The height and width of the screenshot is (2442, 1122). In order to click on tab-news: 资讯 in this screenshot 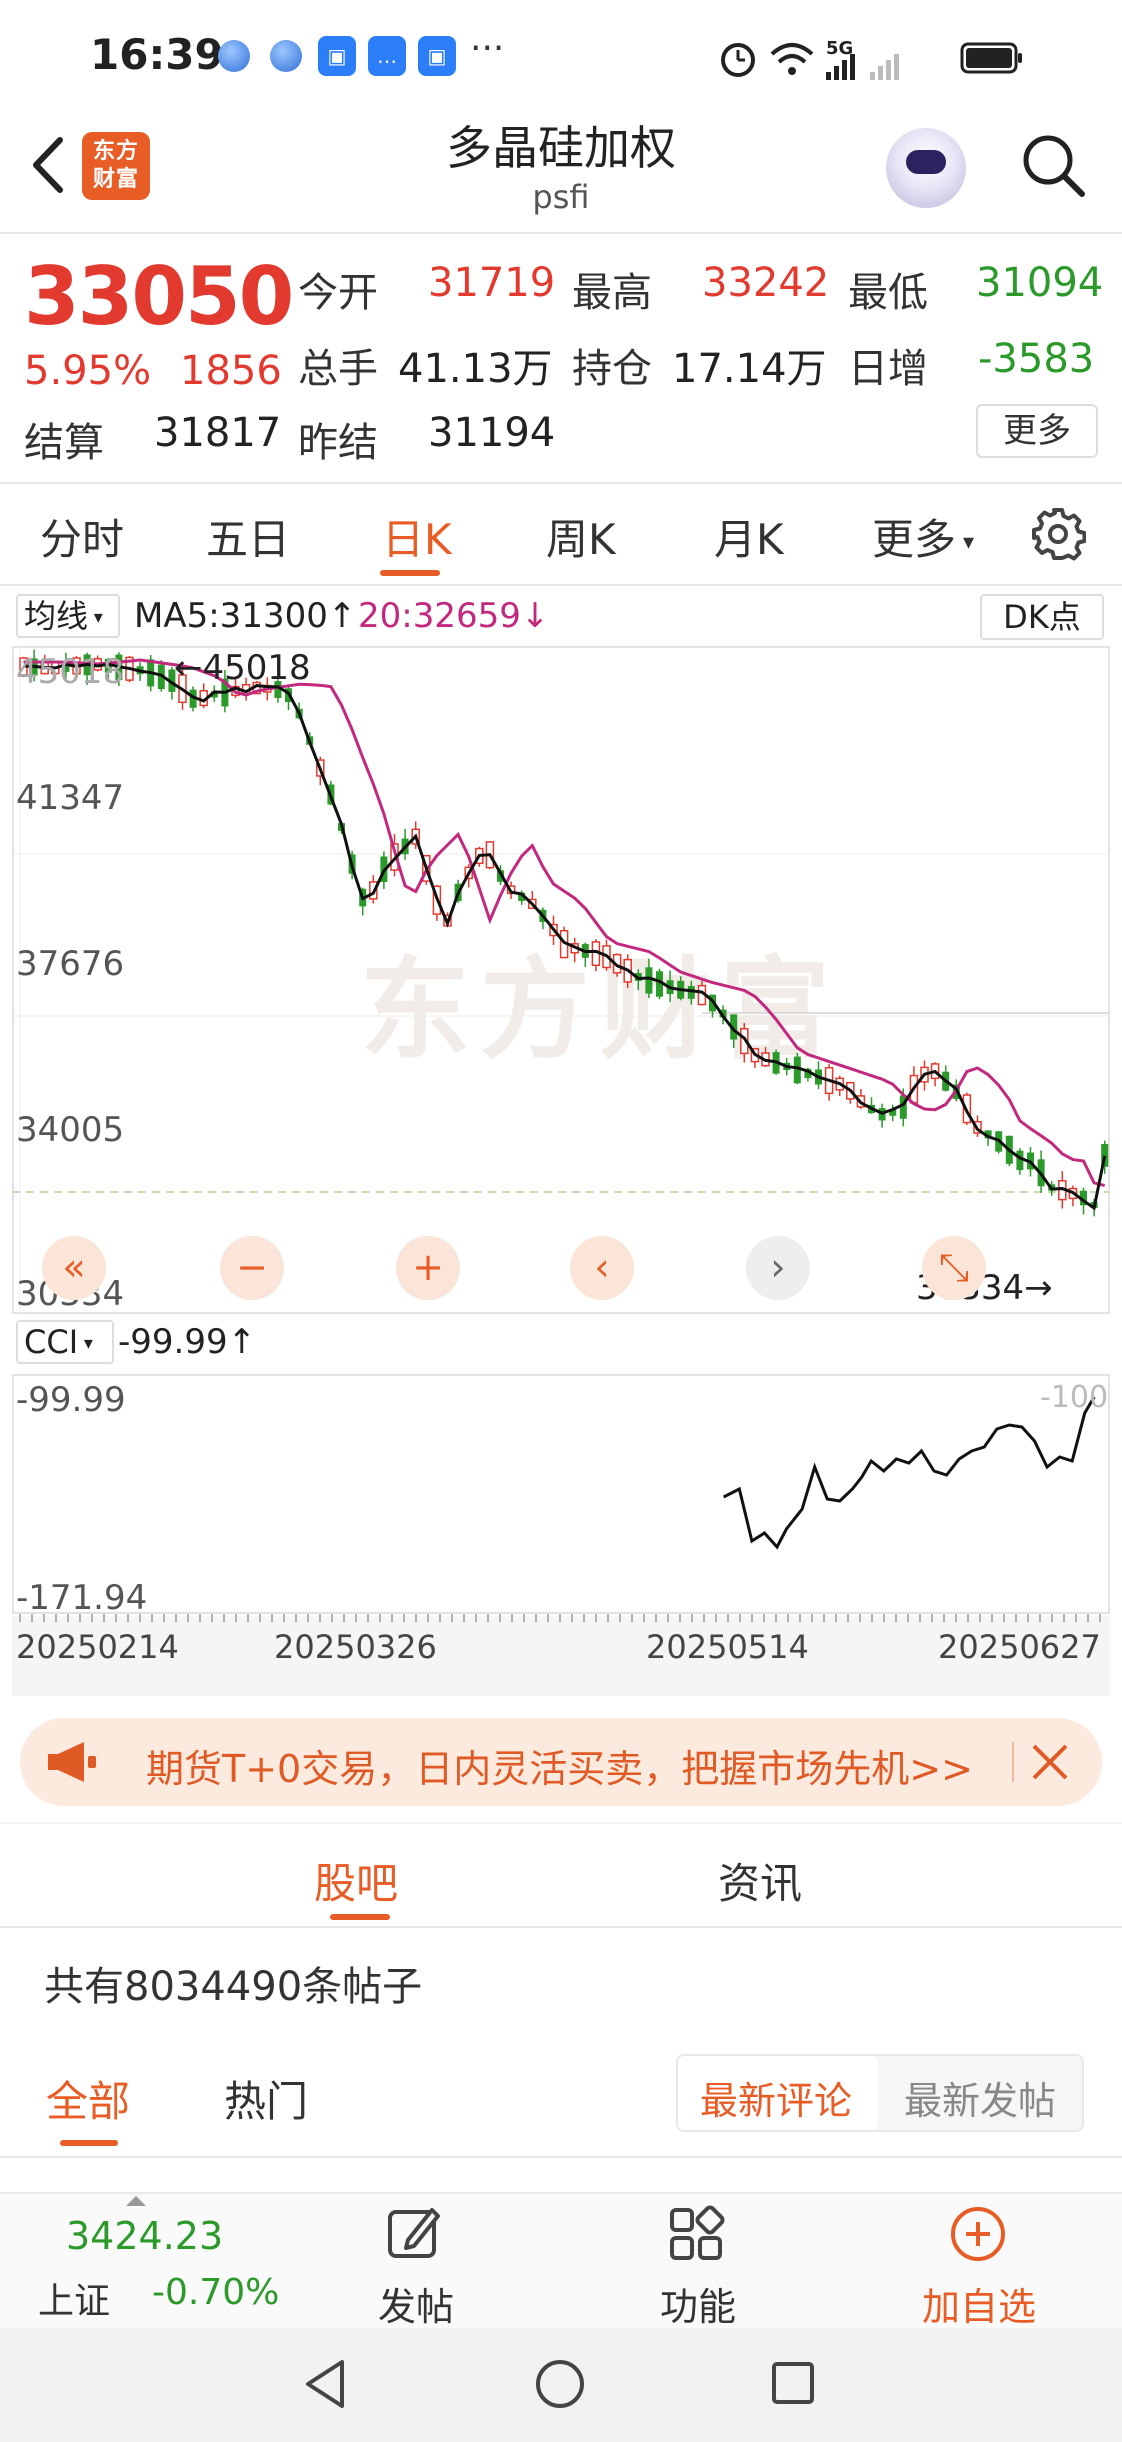, I will do `click(760, 1880)`.